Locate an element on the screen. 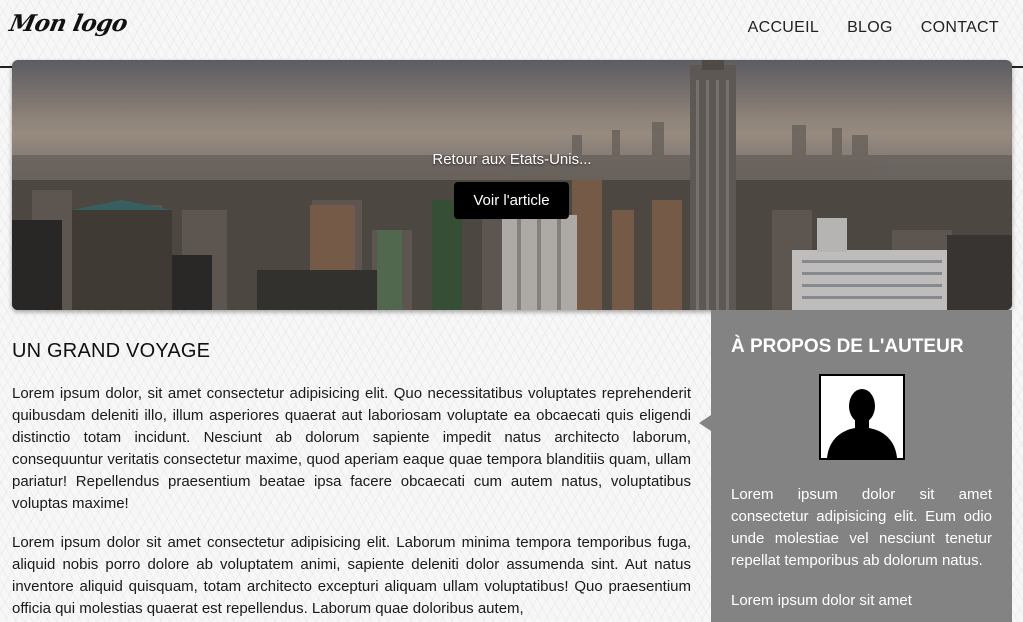 The width and height of the screenshot is (1023, 622). sidebar-pointer-arrow is located at coordinates (705, 423).